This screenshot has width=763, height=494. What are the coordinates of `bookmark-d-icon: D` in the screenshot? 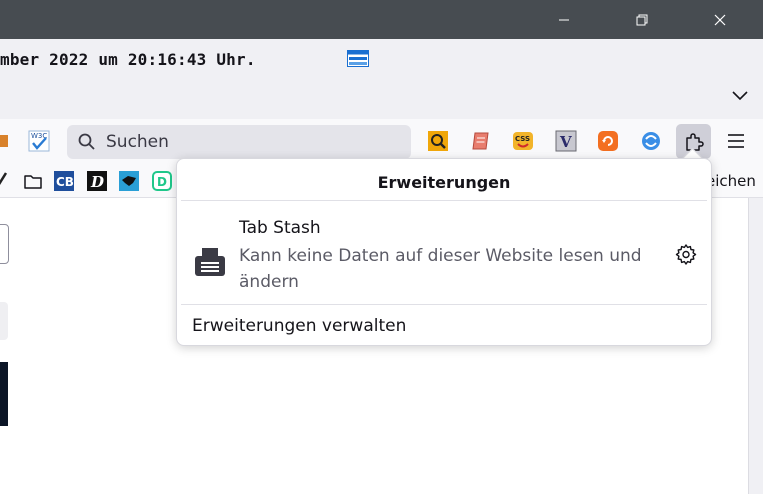 It's located at (97, 181).